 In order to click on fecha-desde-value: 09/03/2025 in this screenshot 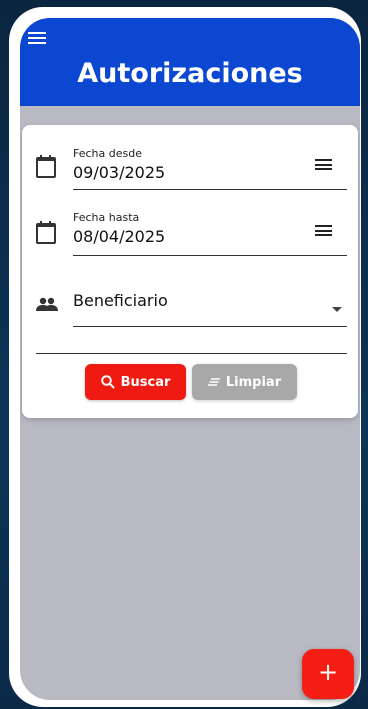, I will do `click(119, 172)`.